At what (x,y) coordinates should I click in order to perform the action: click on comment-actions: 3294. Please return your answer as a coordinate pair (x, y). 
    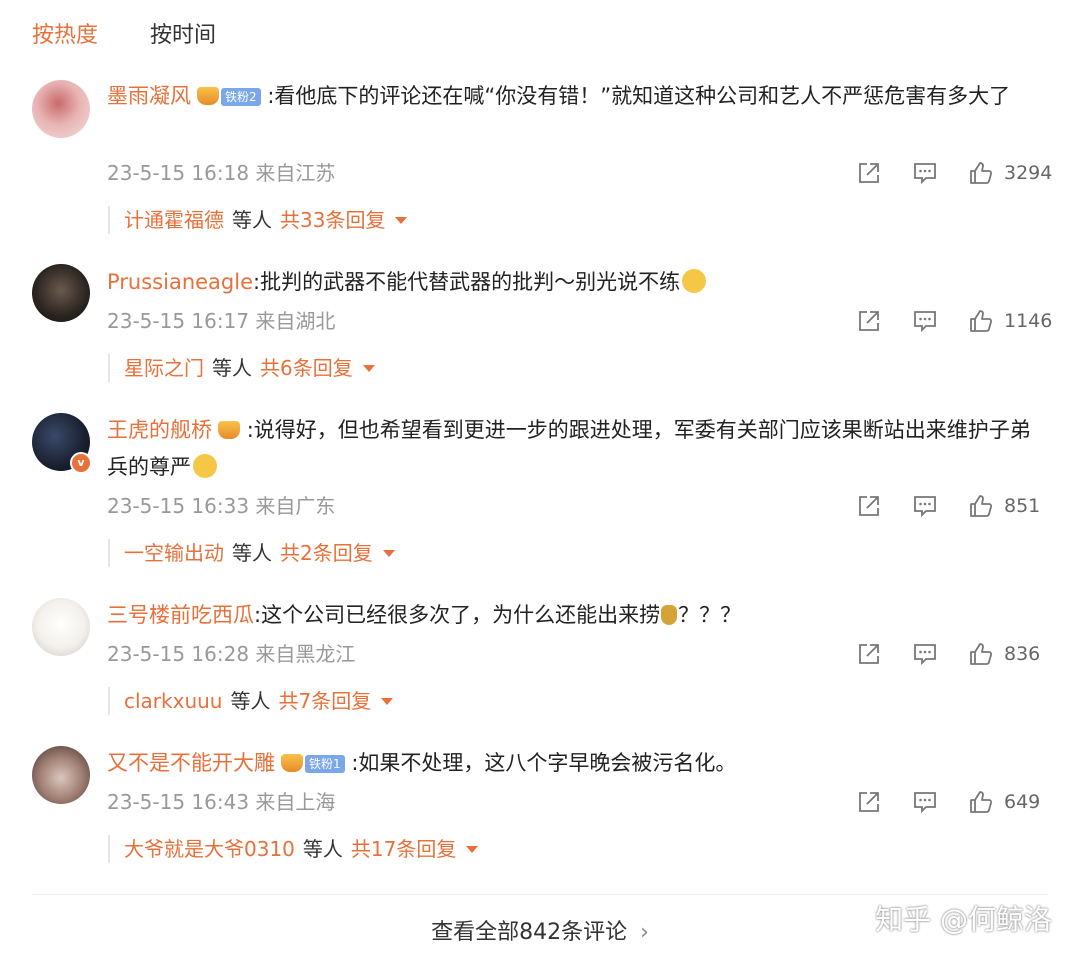
    Looking at the image, I should click on (954, 173).